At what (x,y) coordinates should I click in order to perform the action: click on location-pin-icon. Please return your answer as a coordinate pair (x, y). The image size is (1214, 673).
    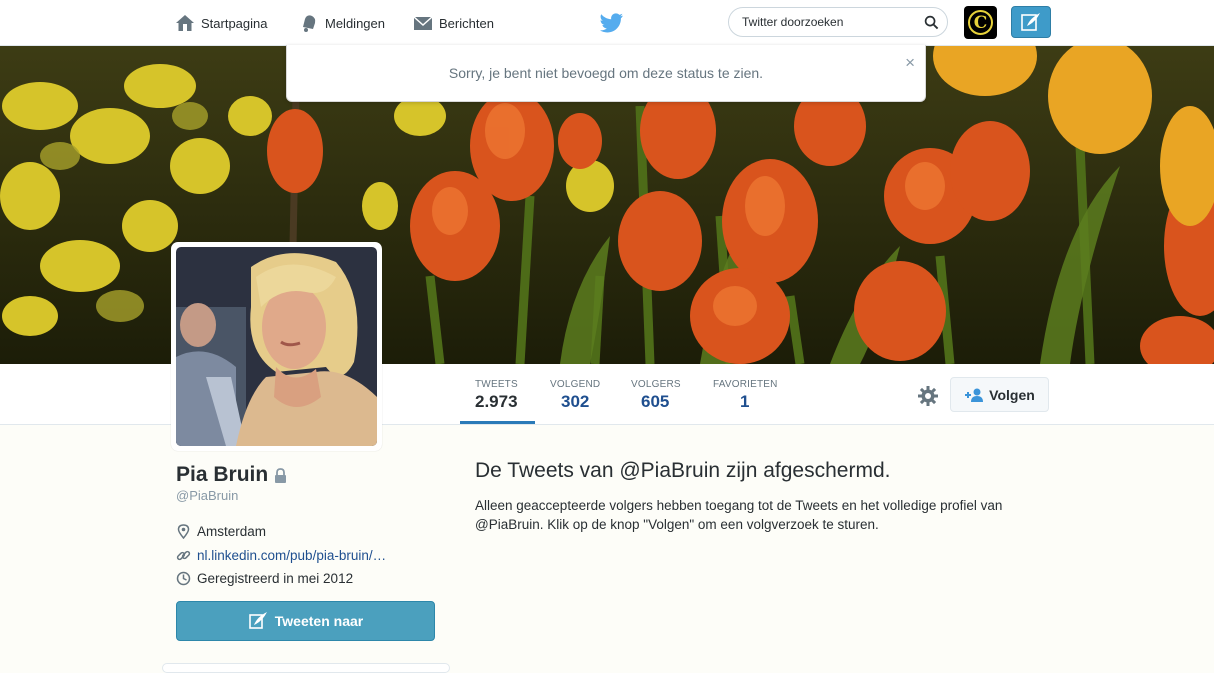
    Looking at the image, I should click on (183, 531).